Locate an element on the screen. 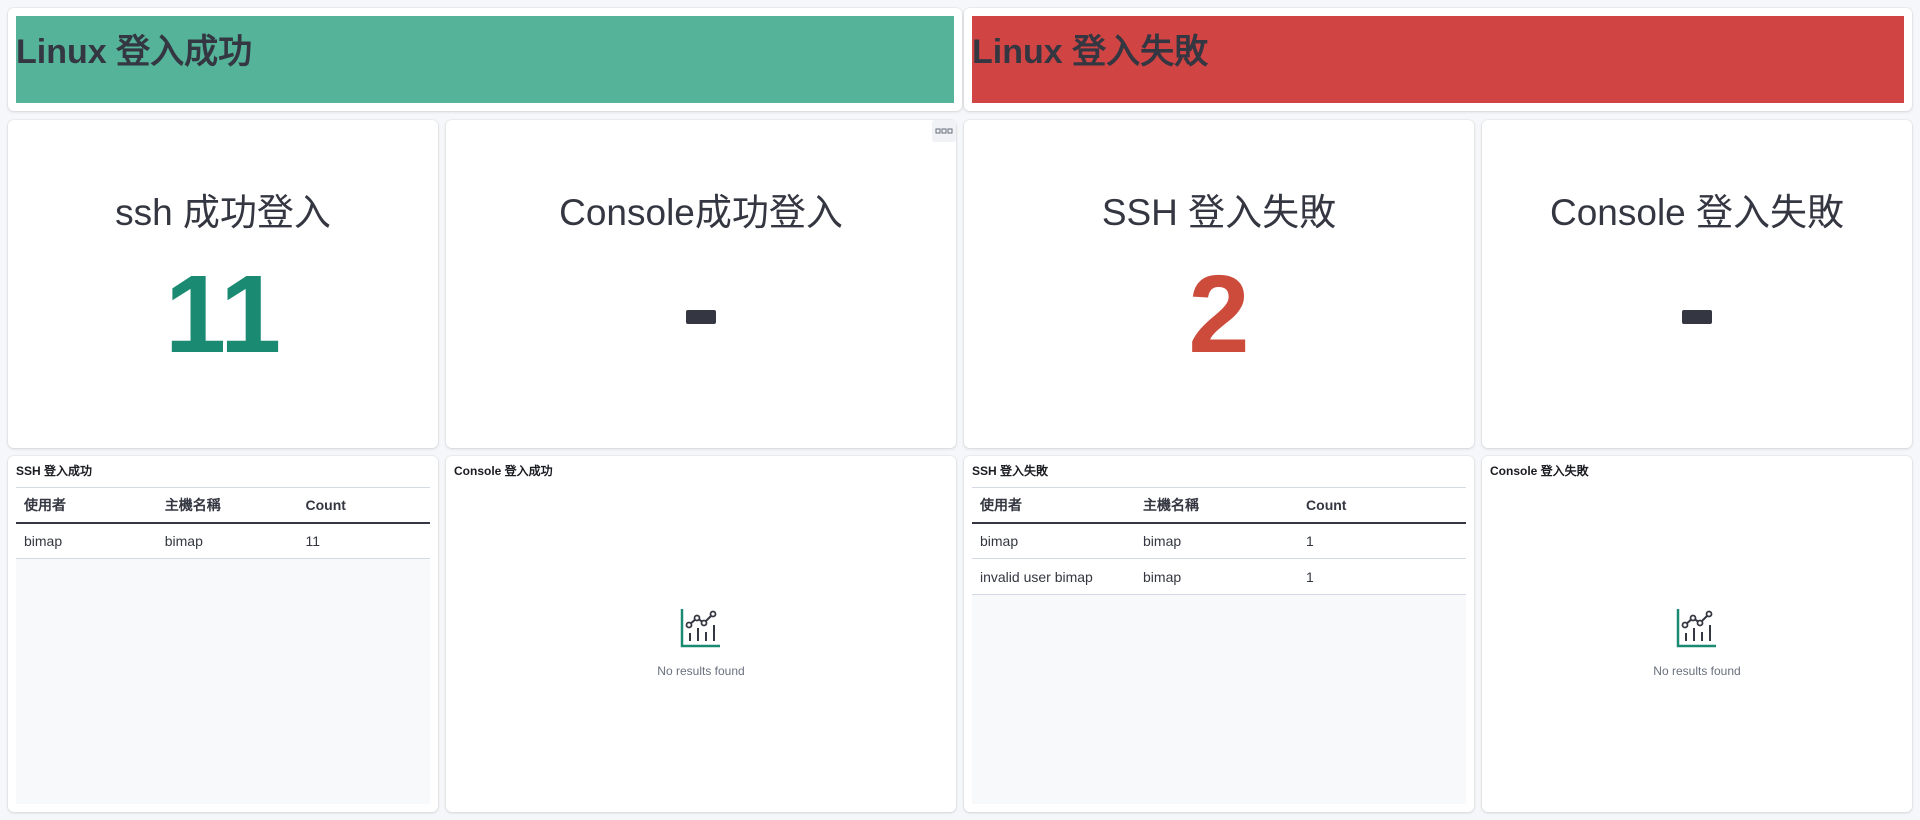  table-cell: 11 is located at coordinates (363, 540).